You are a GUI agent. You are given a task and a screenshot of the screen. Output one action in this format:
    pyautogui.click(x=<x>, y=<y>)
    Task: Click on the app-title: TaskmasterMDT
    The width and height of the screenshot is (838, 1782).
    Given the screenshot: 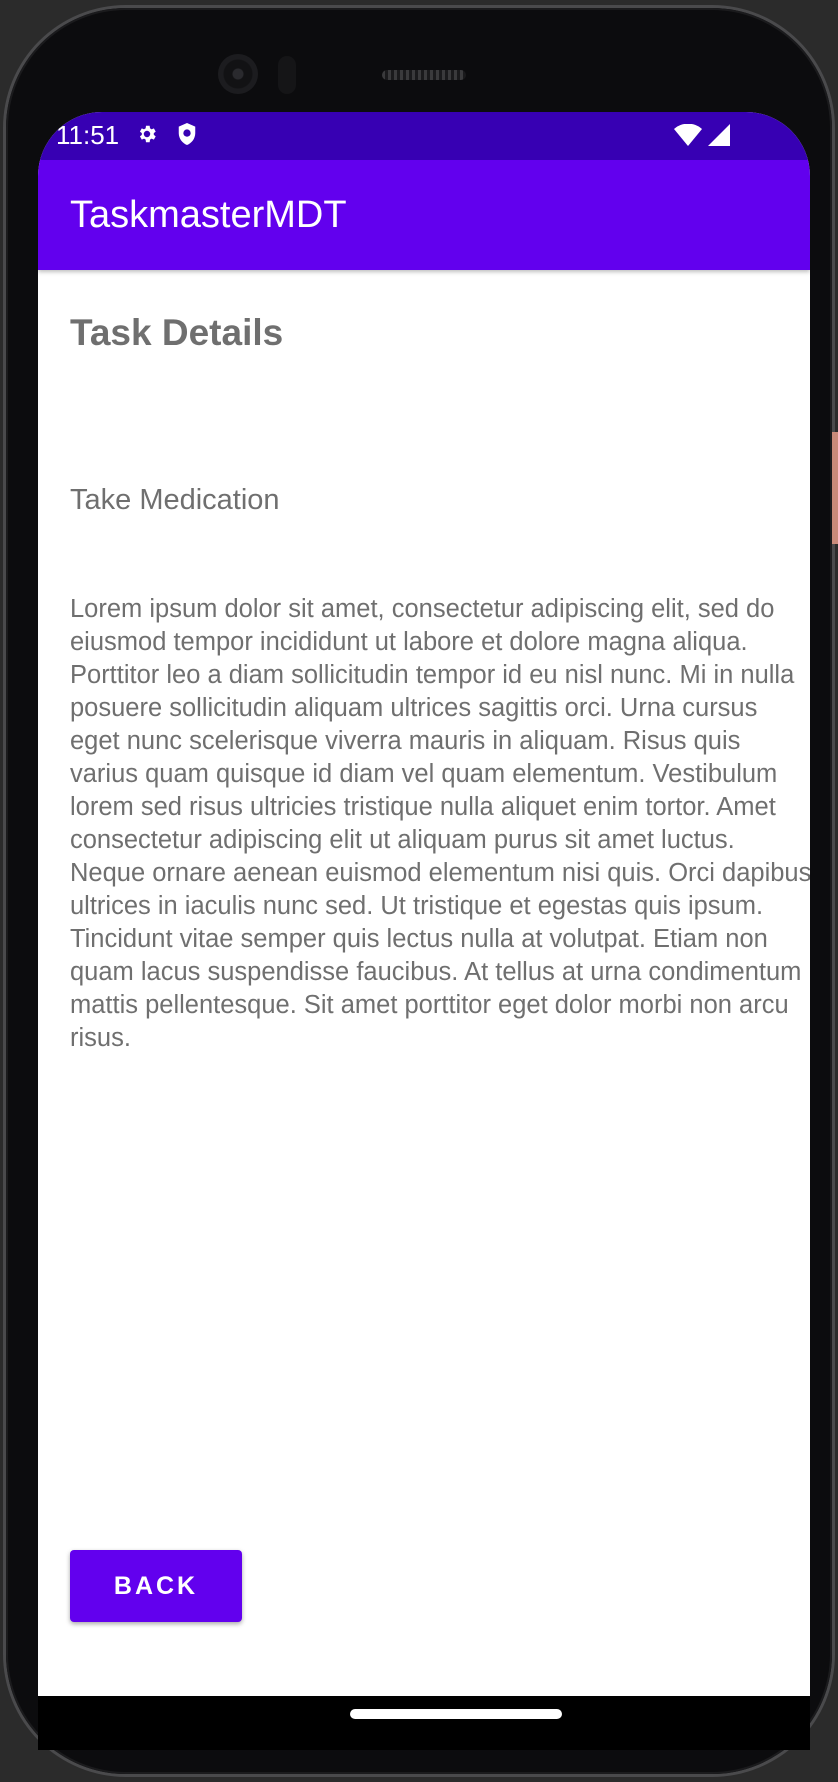 What is the action you would take?
    pyautogui.click(x=208, y=214)
    